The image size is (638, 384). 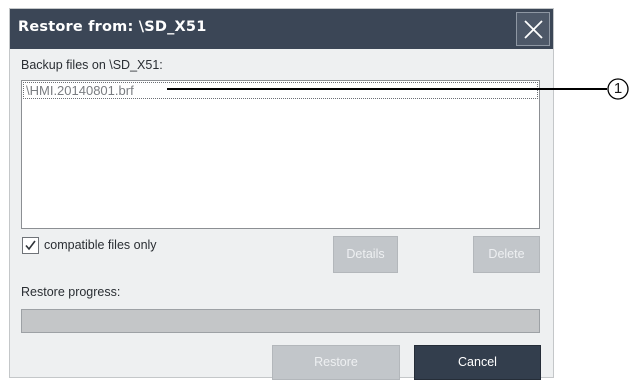 I want to click on callout-number: 1, so click(x=618, y=88).